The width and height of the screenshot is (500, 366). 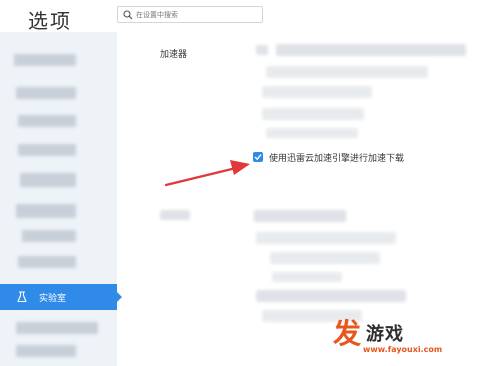 I want to click on search-box, so click(x=190, y=14).